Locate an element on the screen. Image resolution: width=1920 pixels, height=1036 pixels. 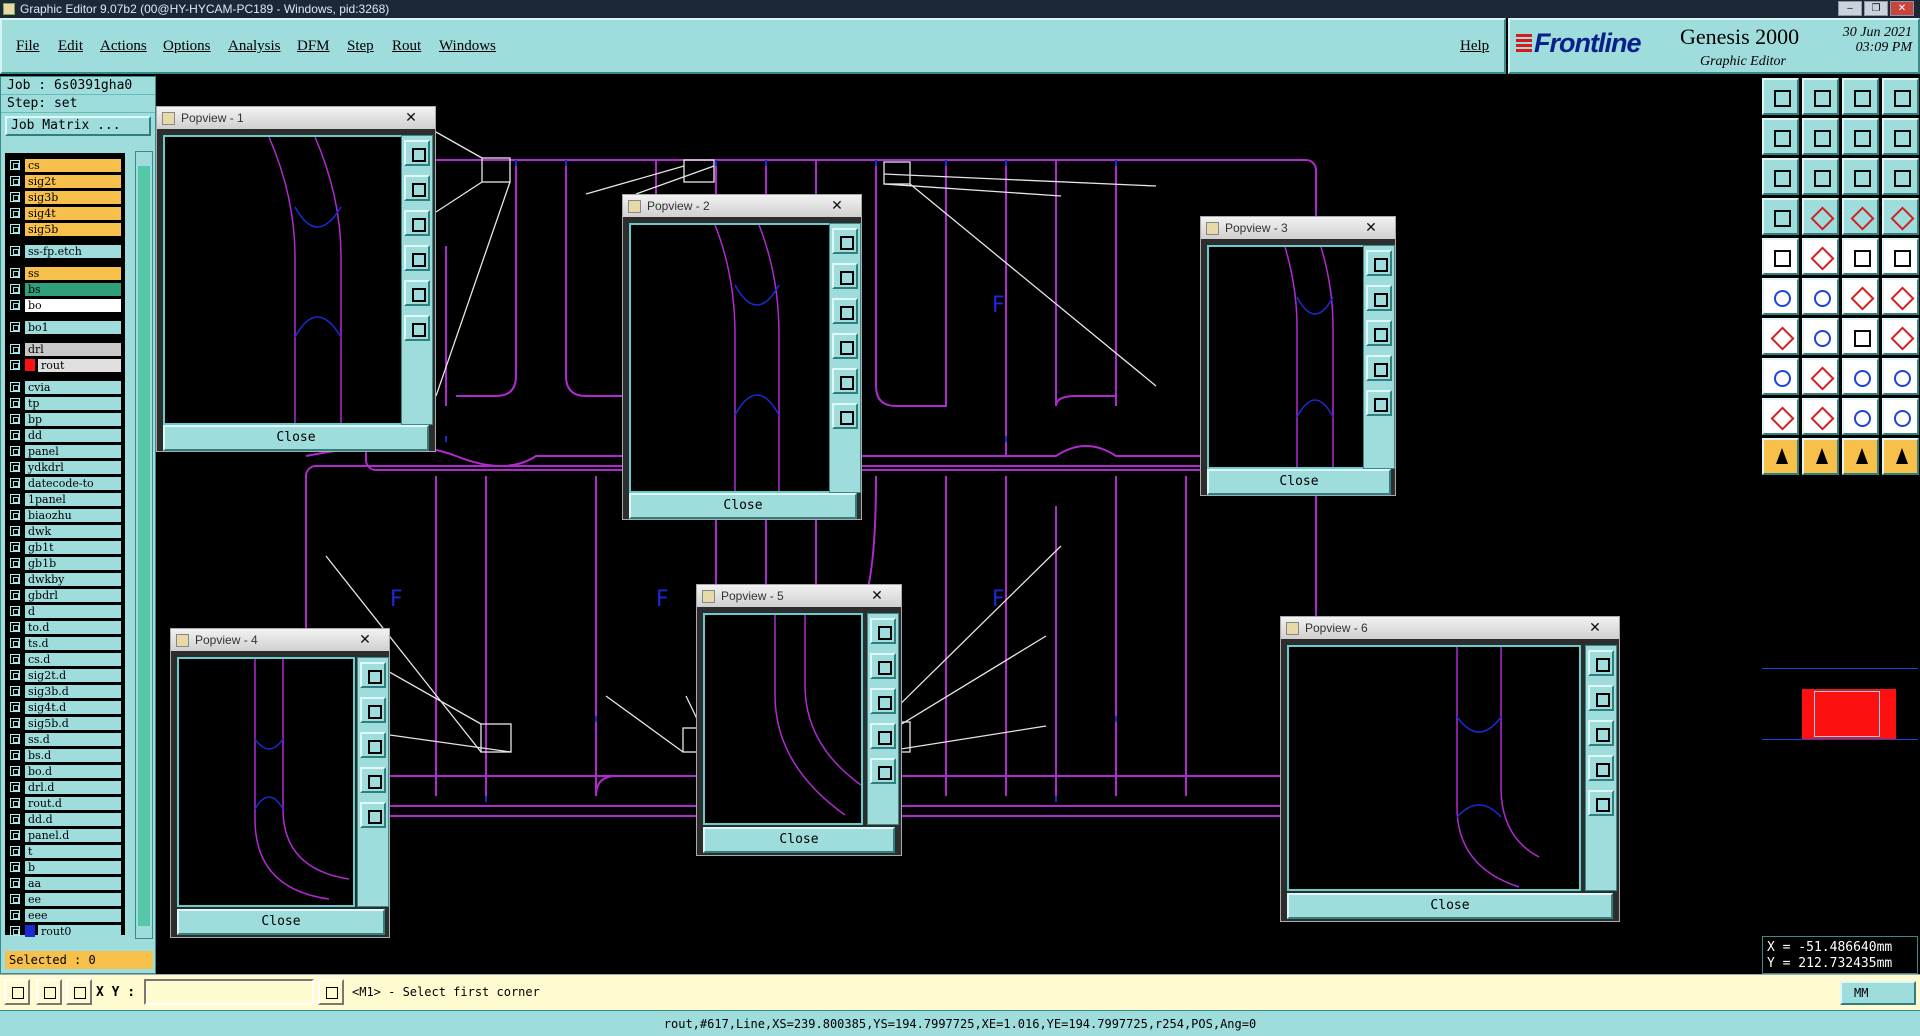
text-icon is located at coordinates (1780, 416).